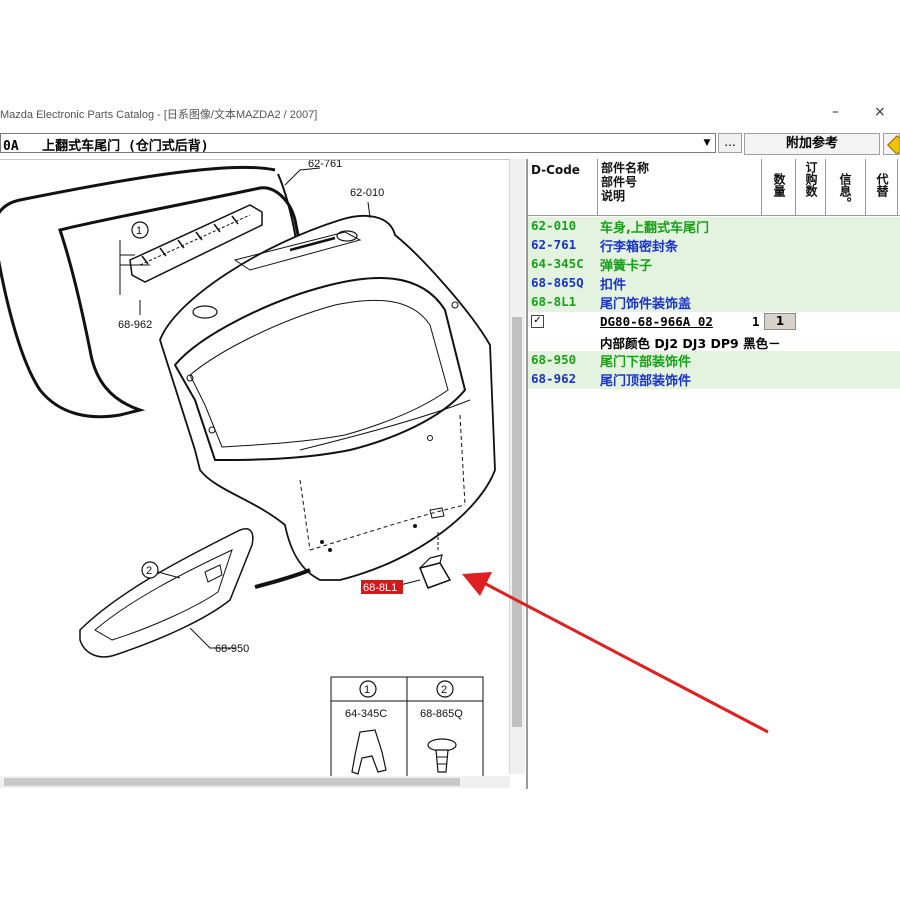  What do you see at coordinates (615, 653) in the screenshot?
I see `annotation-arrow` at bounding box center [615, 653].